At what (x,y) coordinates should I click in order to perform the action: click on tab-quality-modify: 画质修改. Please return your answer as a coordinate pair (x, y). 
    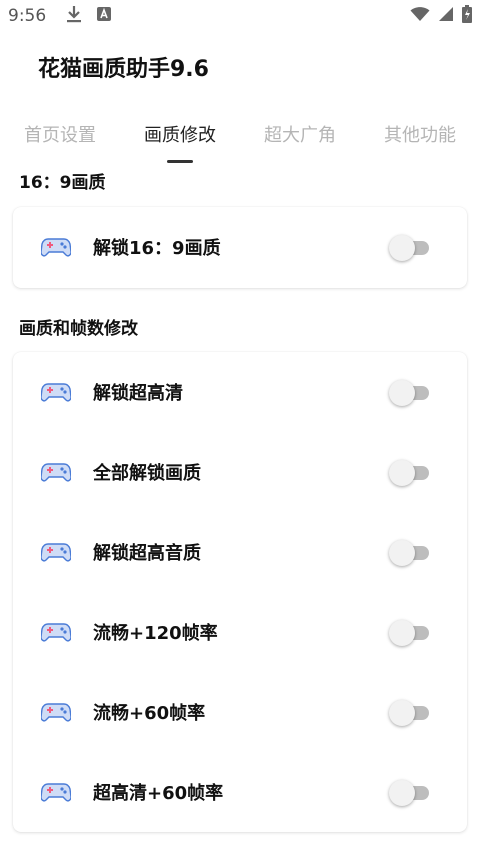
    Looking at the image, I should click on (180, 134).